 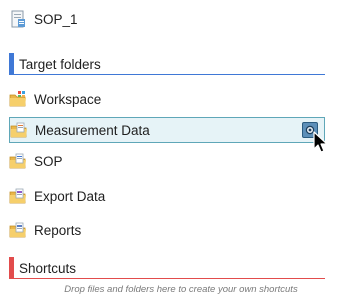 What do you see at coordinates (11, 268) in the screenshot?
I see `shortcuts-accent-bar` at bounding box center [11, 268].